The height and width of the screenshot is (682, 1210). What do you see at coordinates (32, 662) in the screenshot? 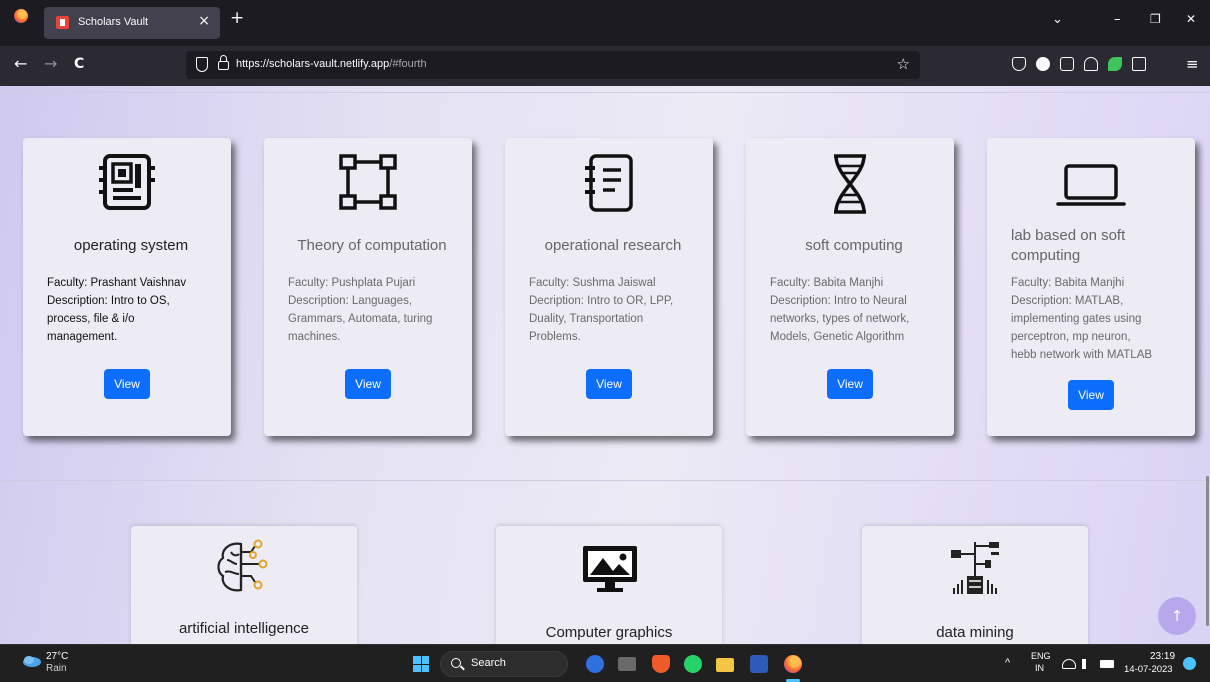
I see `rain-cloud-icon` at bounding box center [32, 662].